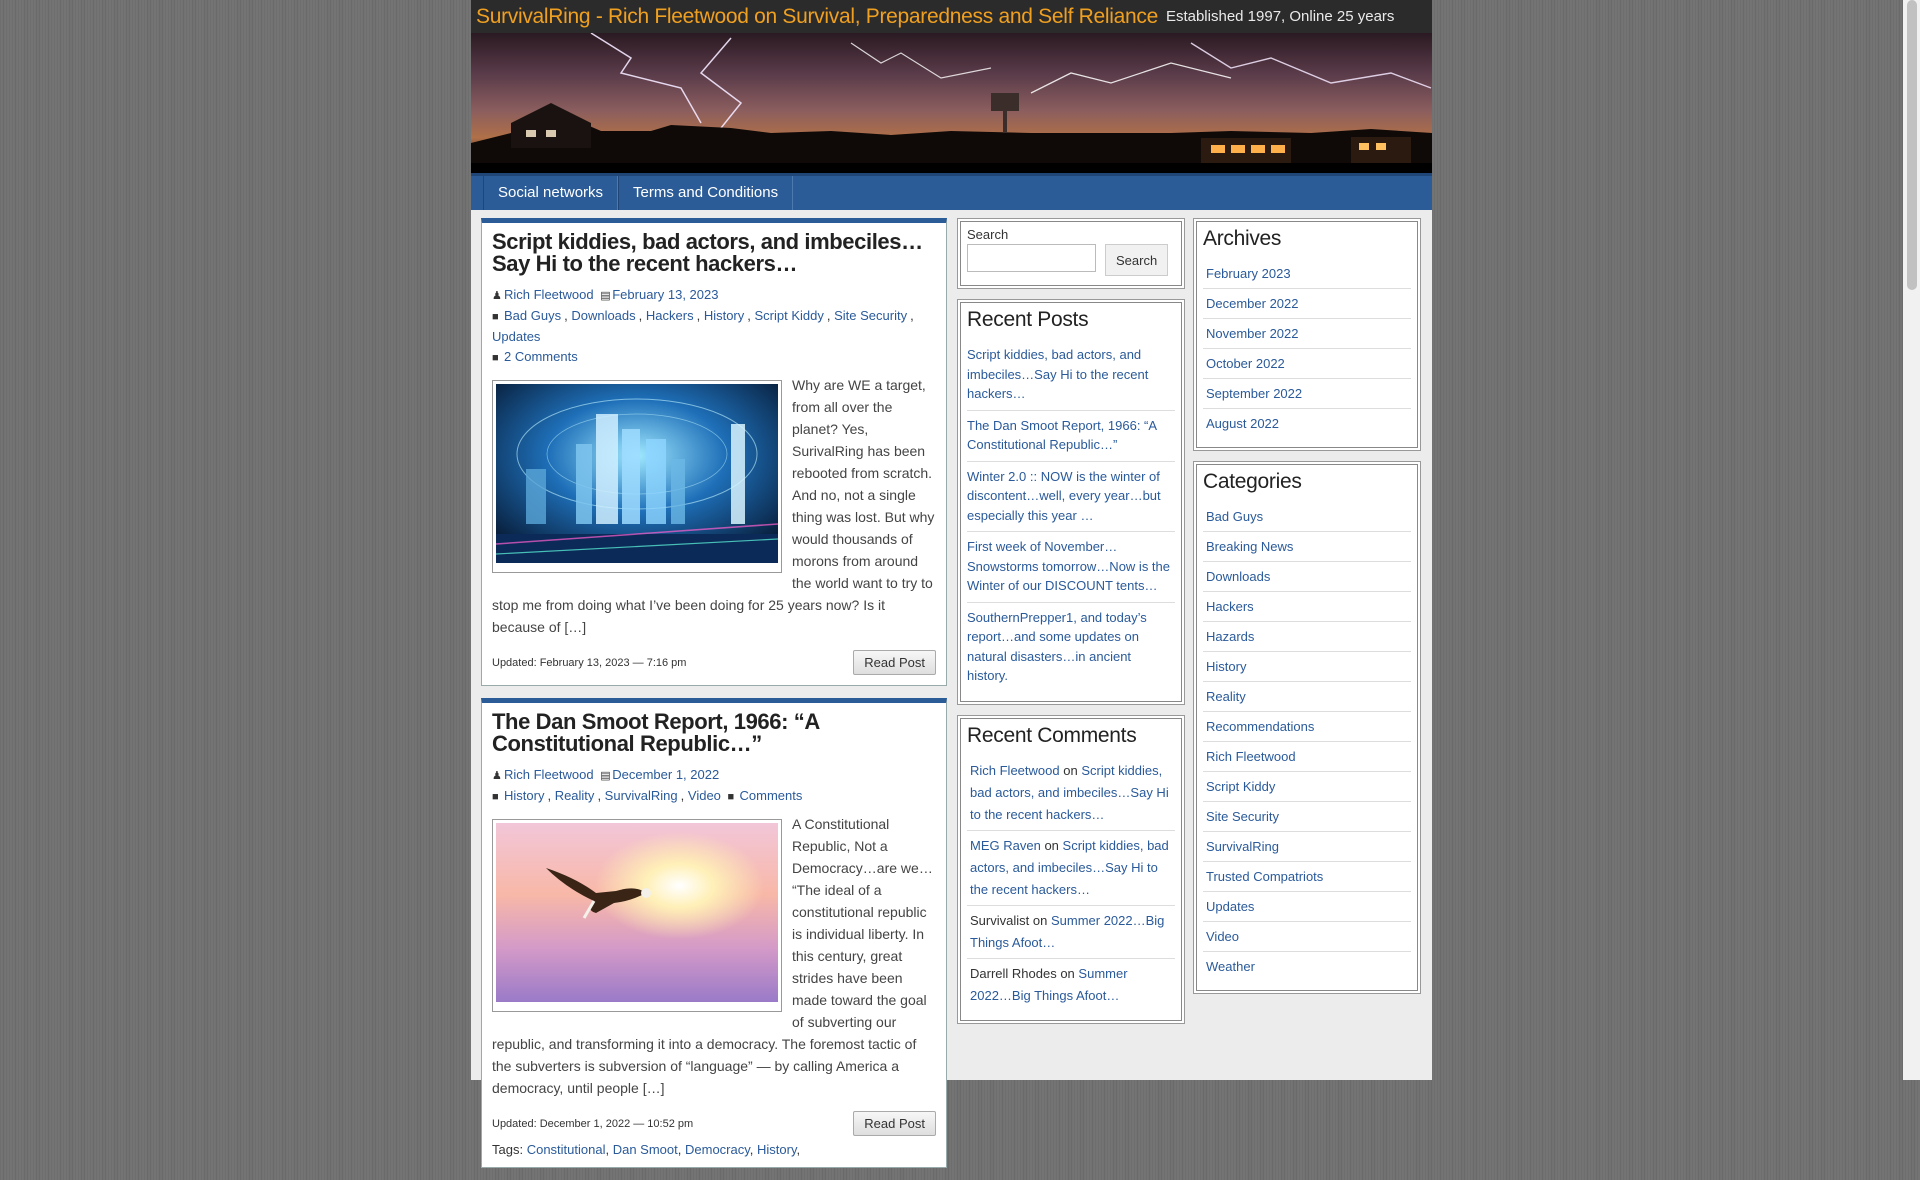 The image size is (1920, 1180). Describe the element at coordinates (566, 1149) in the screenshot. I see `tag-link: Constitutional` at that location.